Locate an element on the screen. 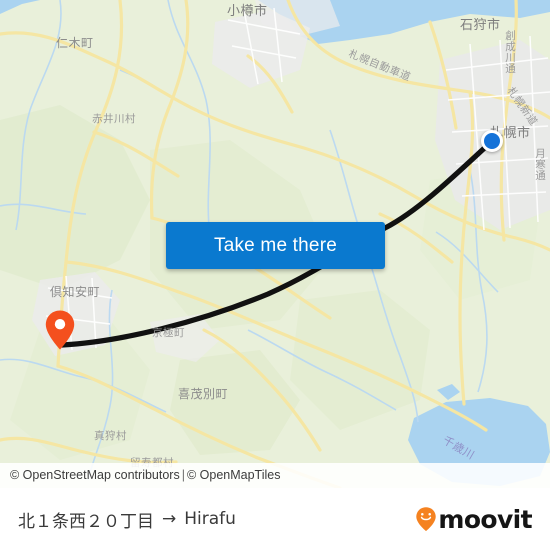 Image resolution: width=550 pixels, height=550 pixels. destination-marker-pin is located at coordinates (60, 330).